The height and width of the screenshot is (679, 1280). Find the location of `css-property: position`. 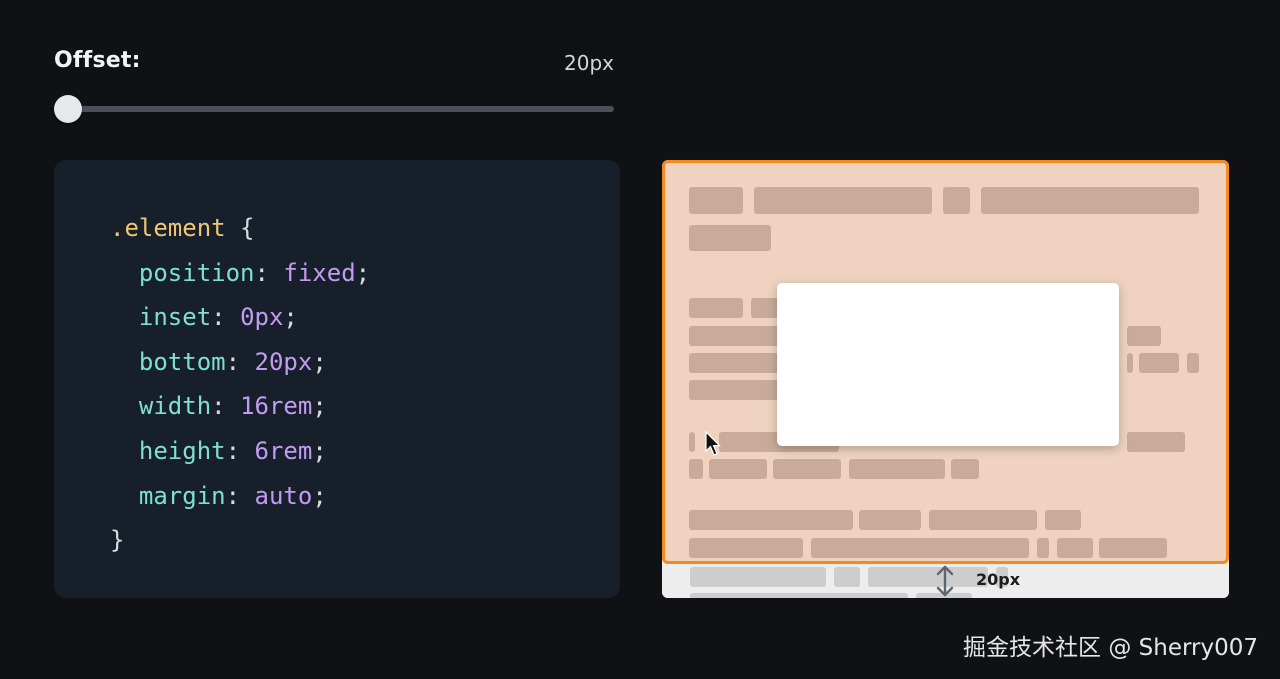

css-property: position is located at coordinates (196, 272).